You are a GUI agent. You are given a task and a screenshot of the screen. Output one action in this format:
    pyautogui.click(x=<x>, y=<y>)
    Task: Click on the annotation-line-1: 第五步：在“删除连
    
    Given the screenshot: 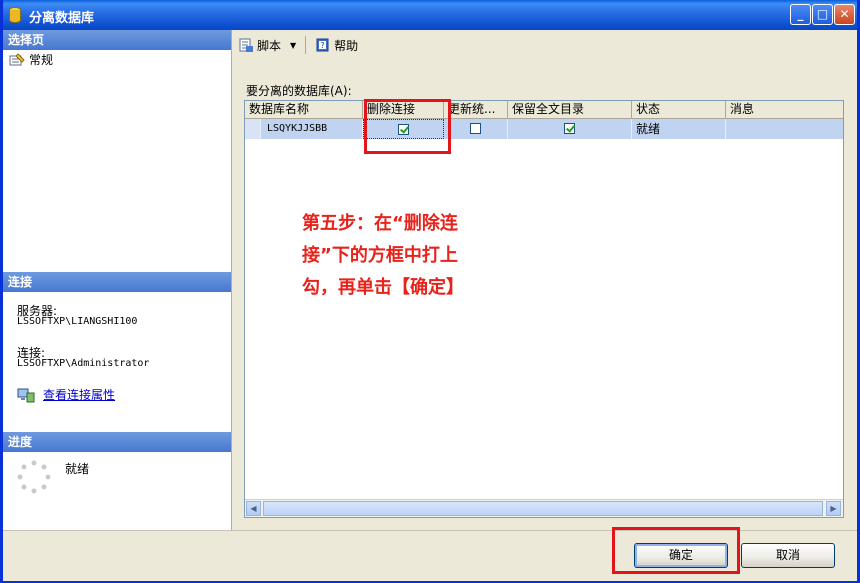 What is the action you would take?
    pyautogui.click(x=380, y=223)
    